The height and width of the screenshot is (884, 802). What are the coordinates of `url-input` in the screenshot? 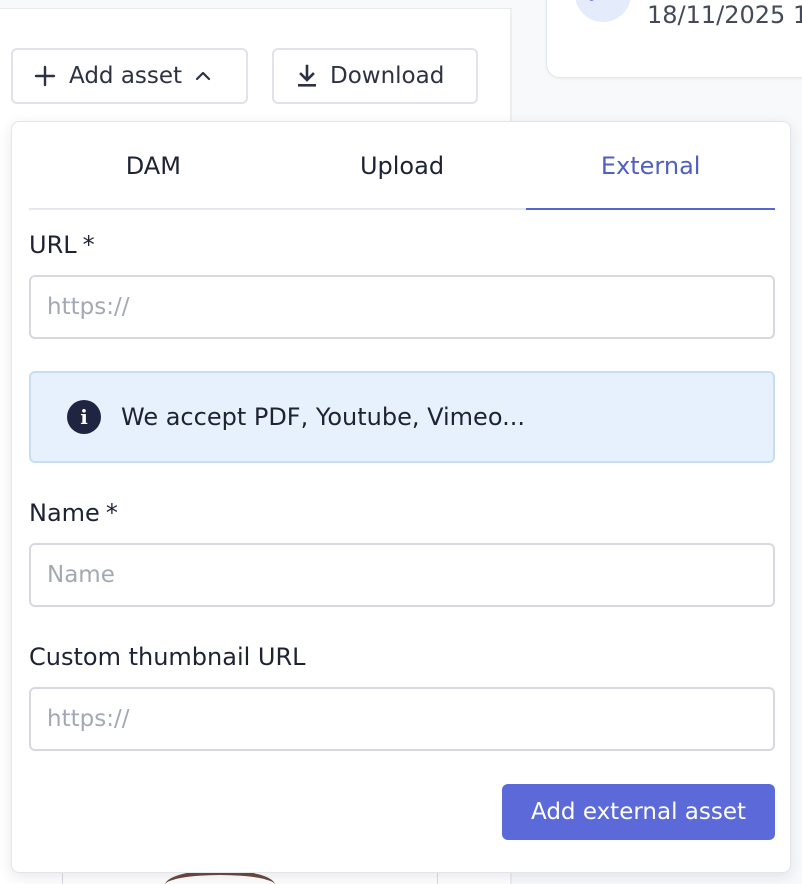 It's located at (402, 307).